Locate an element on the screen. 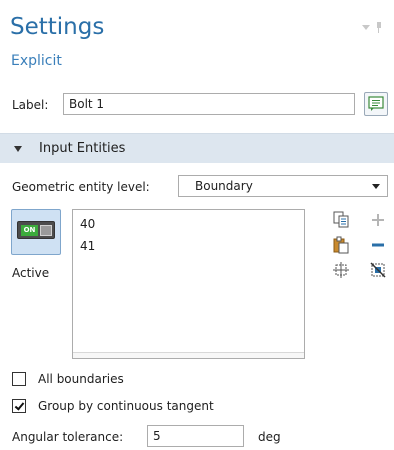 The width and height of the screenshot is (394, 450). list-item: 40 is located at coordinates (87, 224).